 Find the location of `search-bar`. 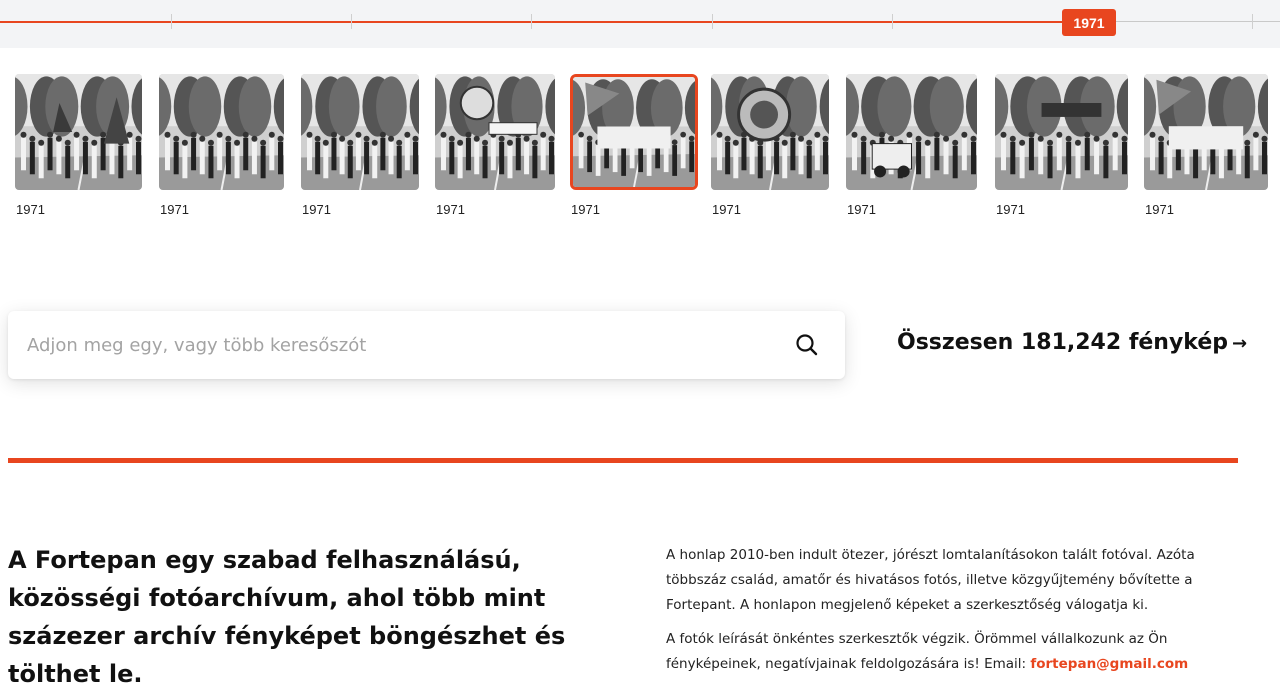

search-bar is located at coordinates (426, 345).